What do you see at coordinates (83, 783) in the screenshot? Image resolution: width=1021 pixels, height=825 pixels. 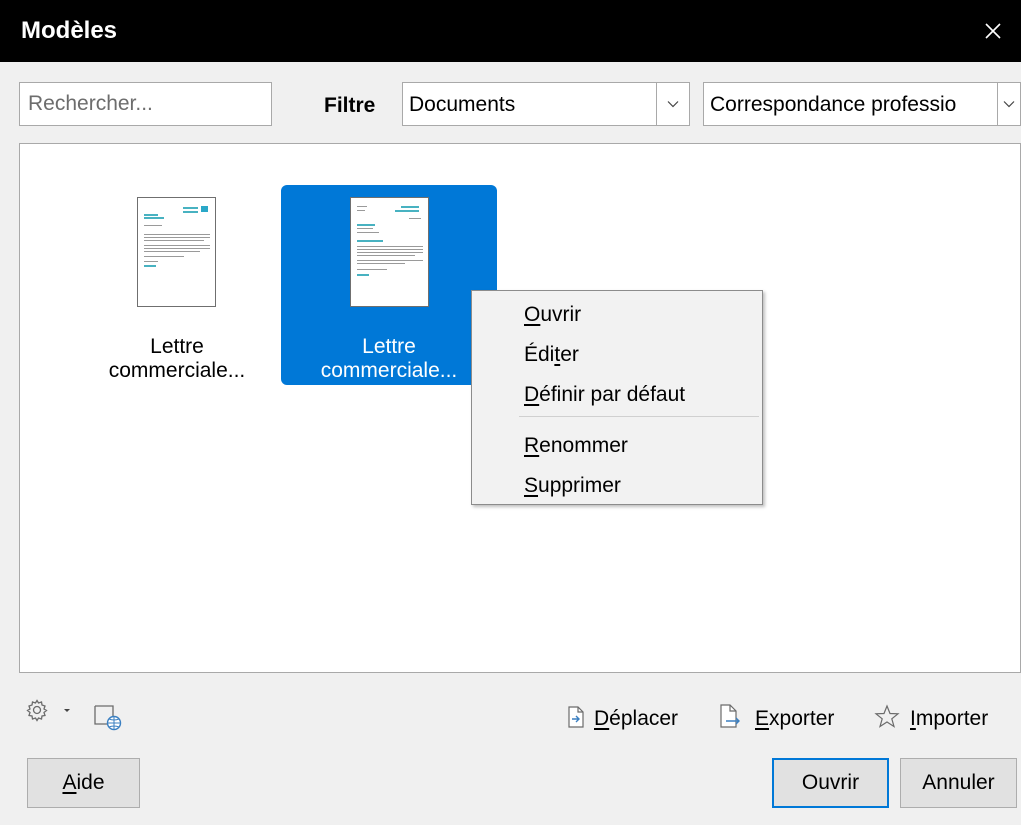 I see `help-button: Aide` at bounding box center [83, 783].